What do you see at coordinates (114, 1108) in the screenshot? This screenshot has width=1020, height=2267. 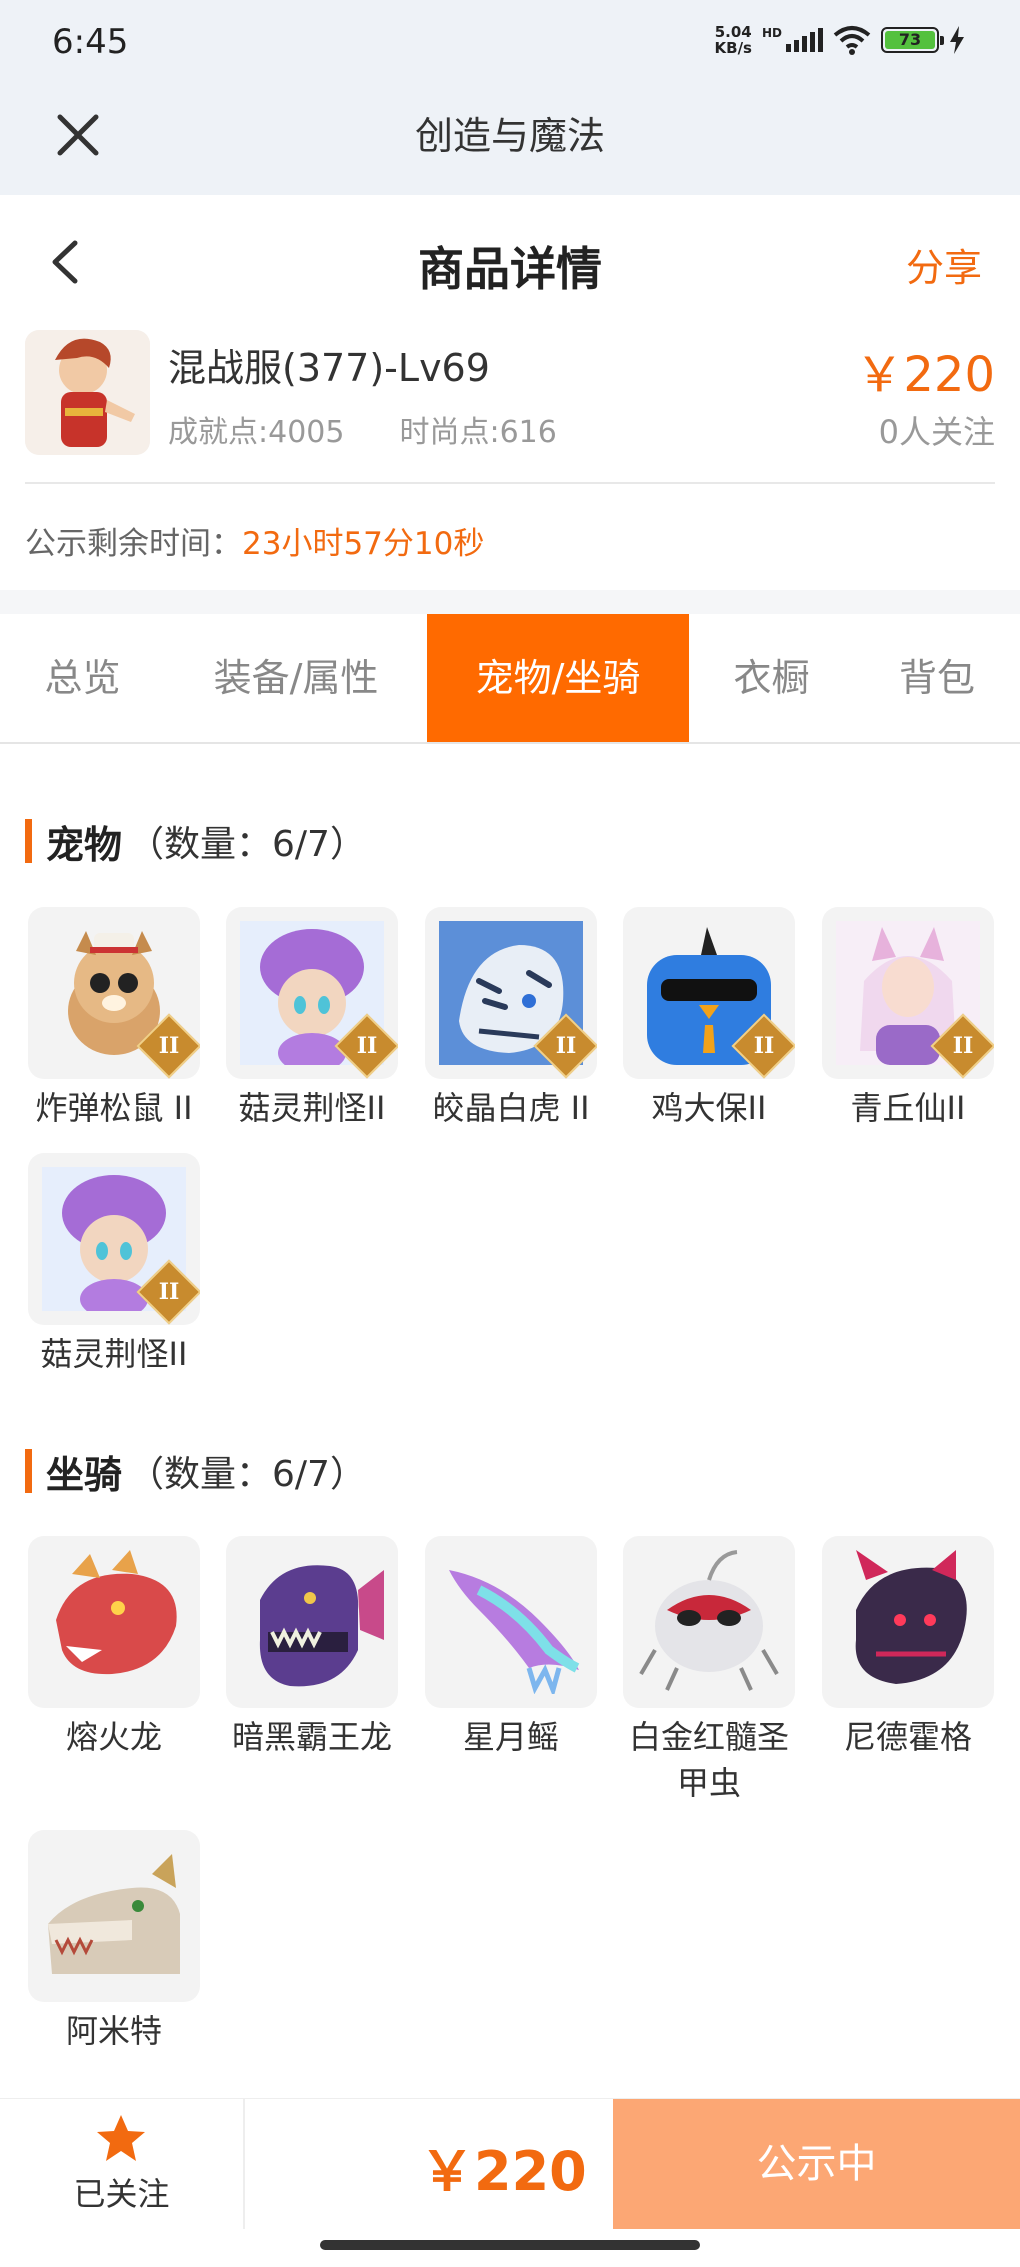 I see `pet-name: 炸弹松鼠 II` at bounding box center [114, 1108].